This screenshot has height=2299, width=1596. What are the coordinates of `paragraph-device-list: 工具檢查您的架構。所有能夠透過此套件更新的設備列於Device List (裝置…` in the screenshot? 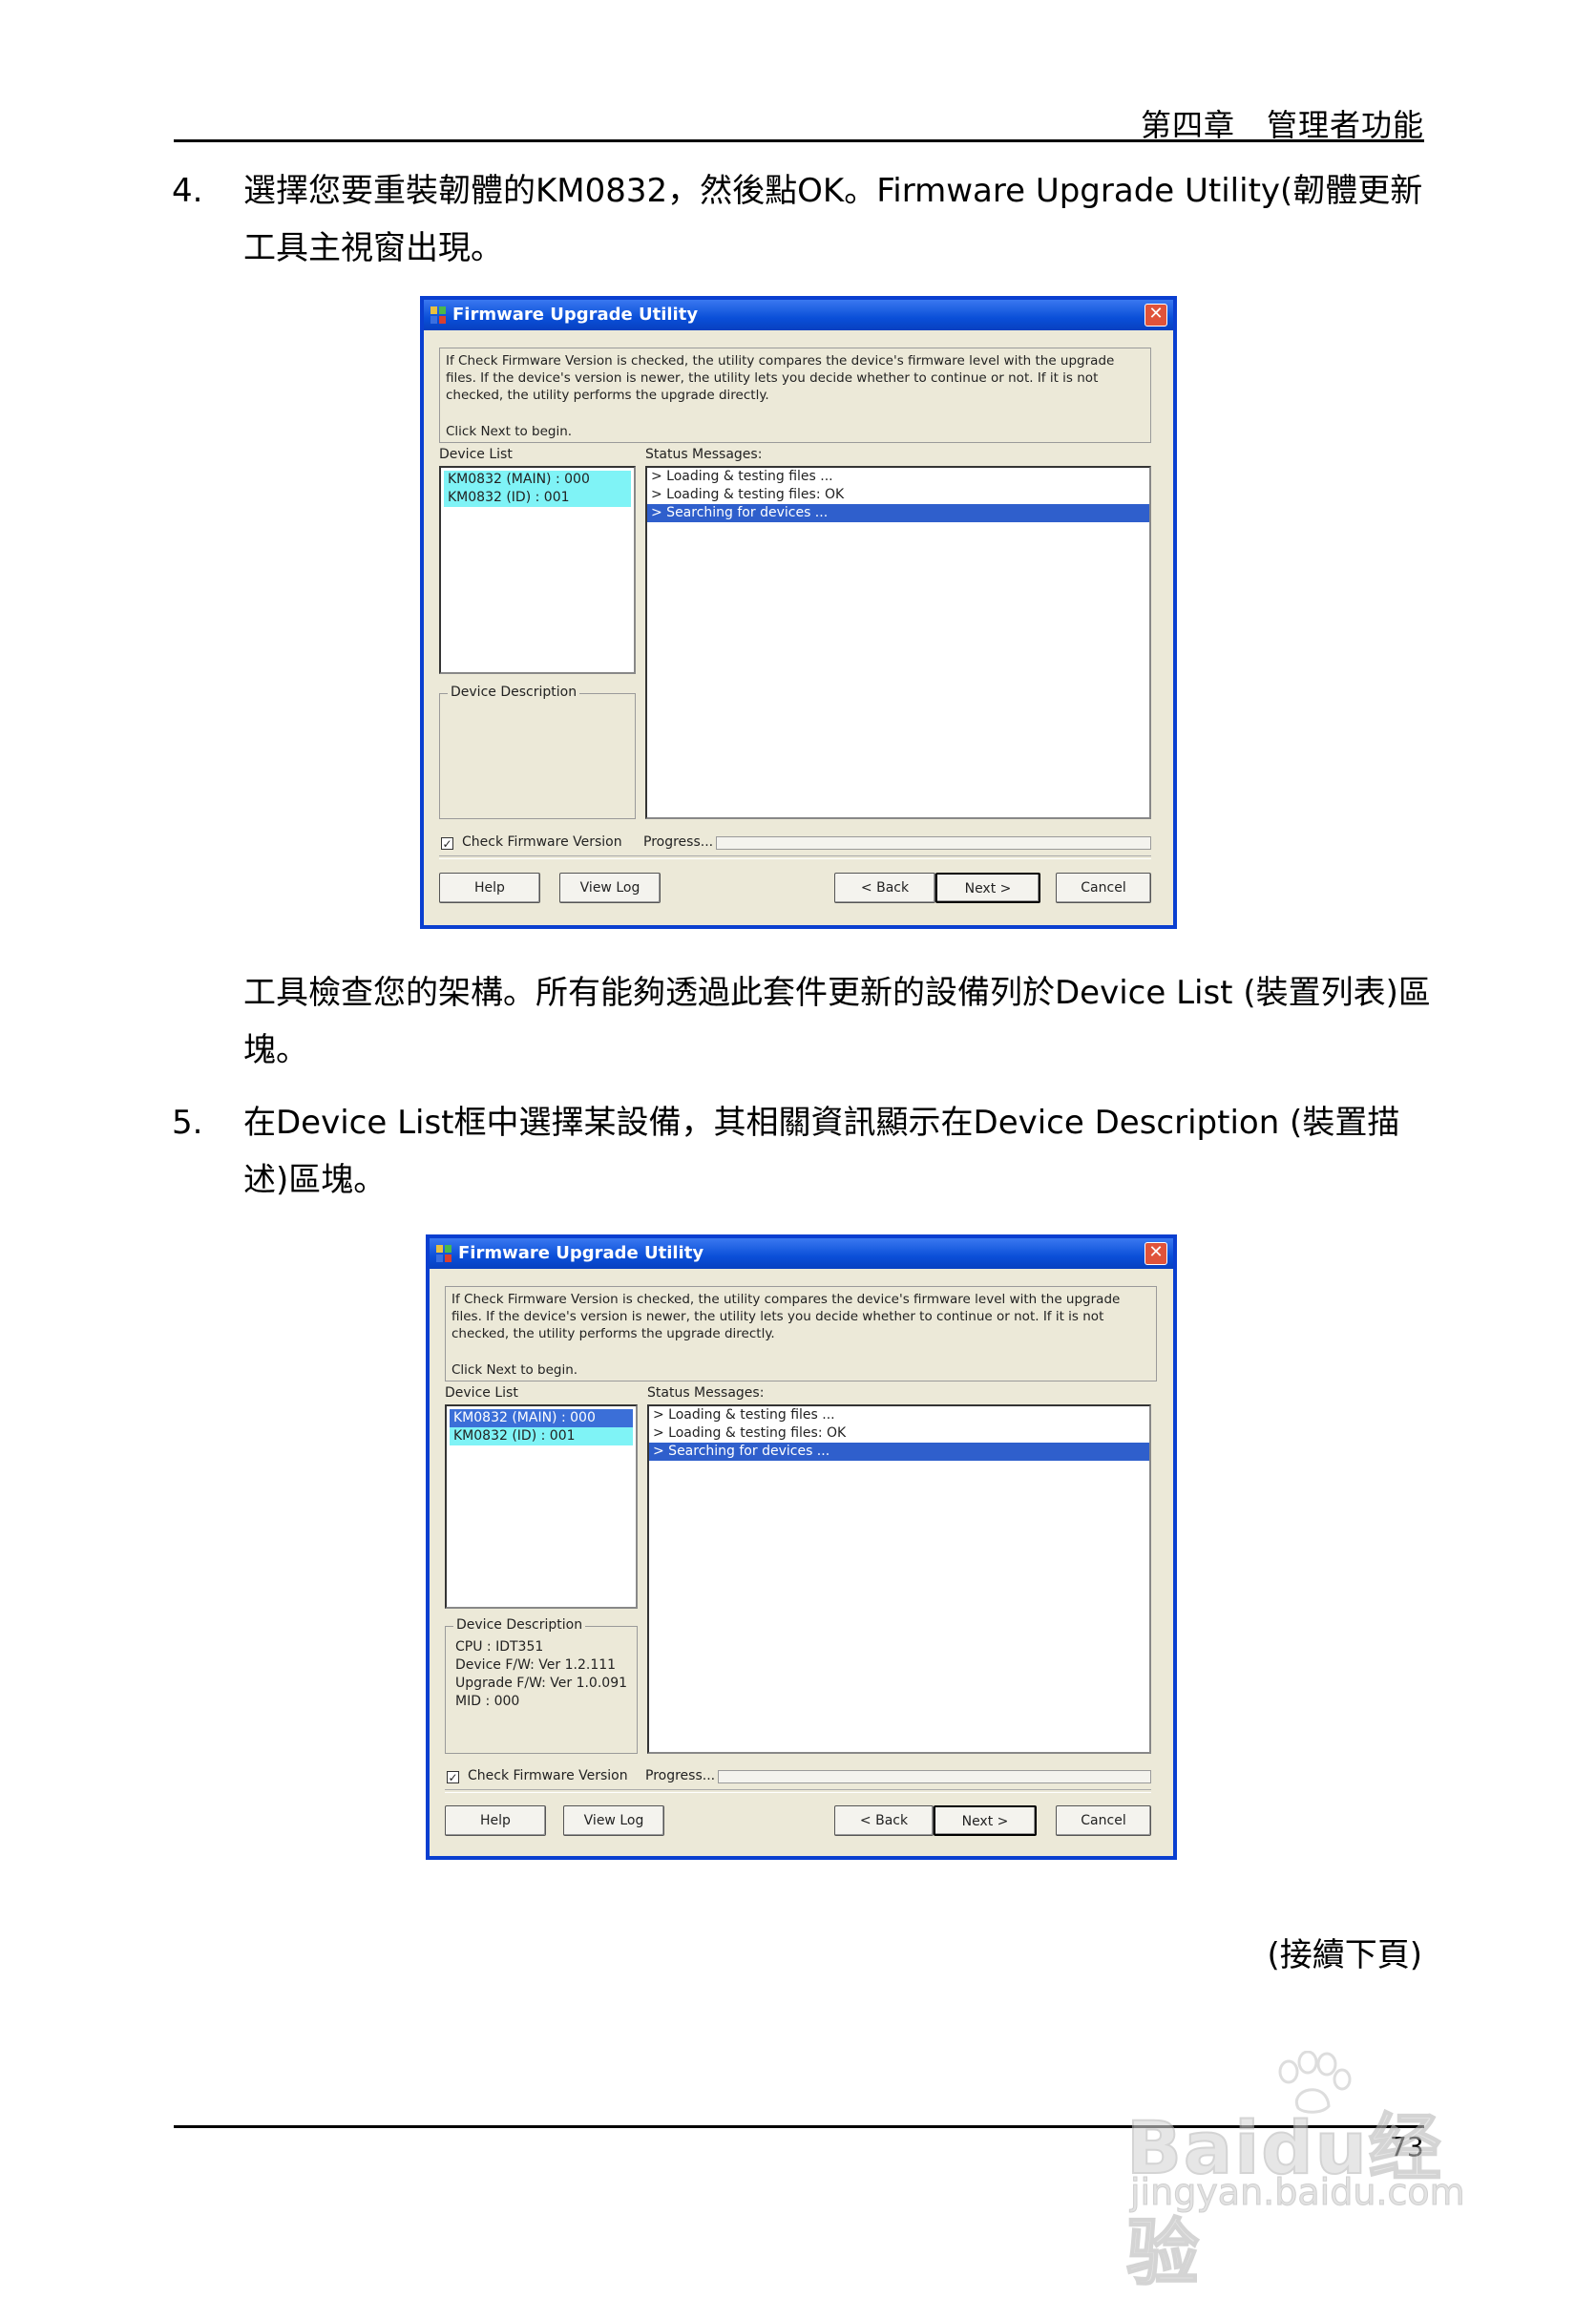 It's located at (837, 1021).